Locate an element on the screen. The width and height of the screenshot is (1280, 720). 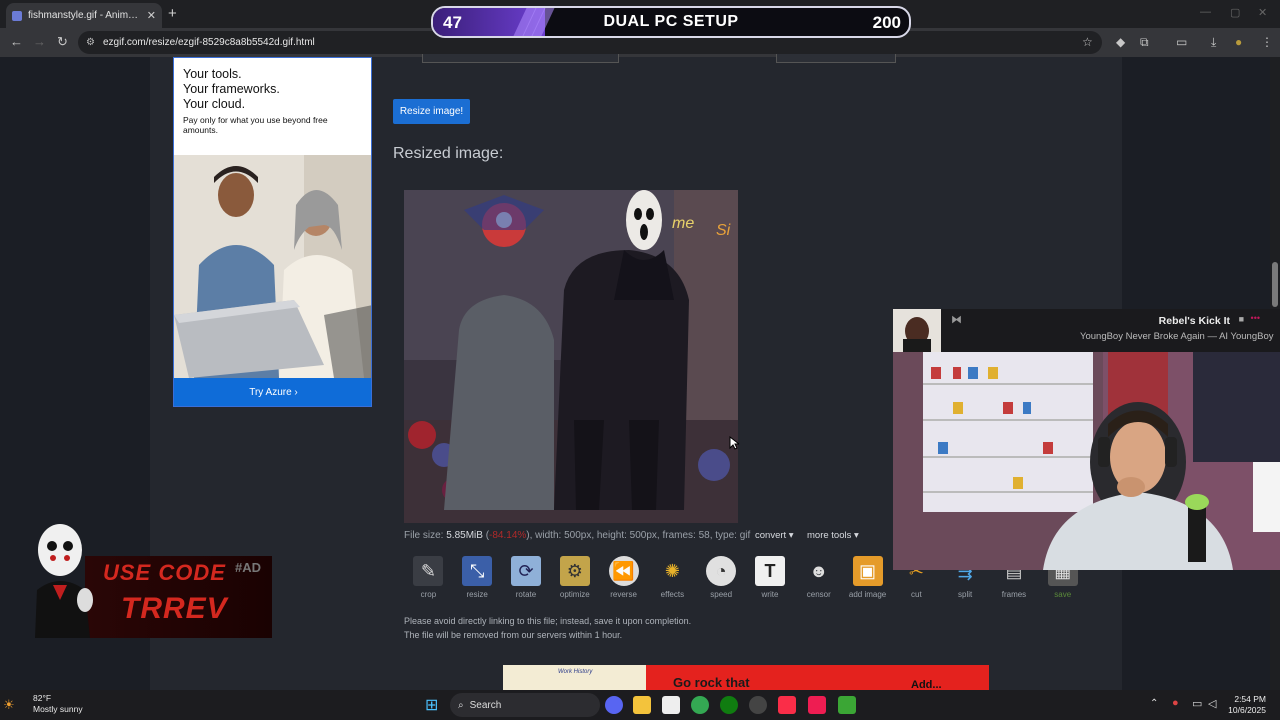
resized-gif-preview: me Si is located at coordinates (571, 356).